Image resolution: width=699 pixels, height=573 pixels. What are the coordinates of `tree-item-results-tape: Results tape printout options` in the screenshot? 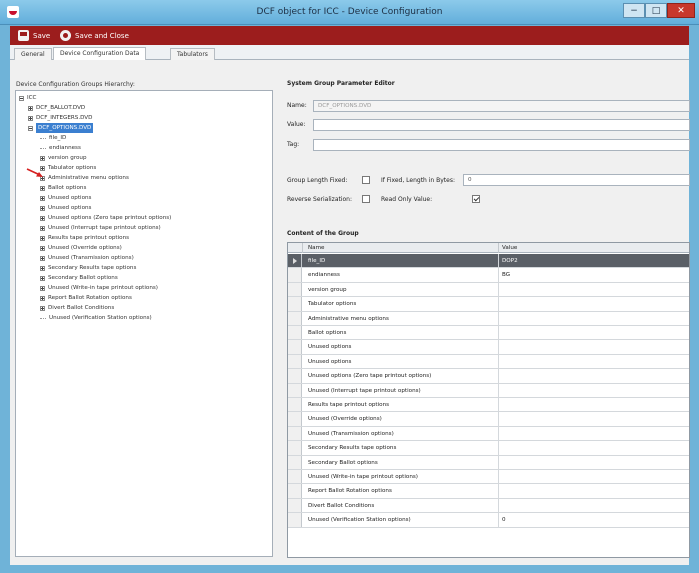 It's located at (84, 238).